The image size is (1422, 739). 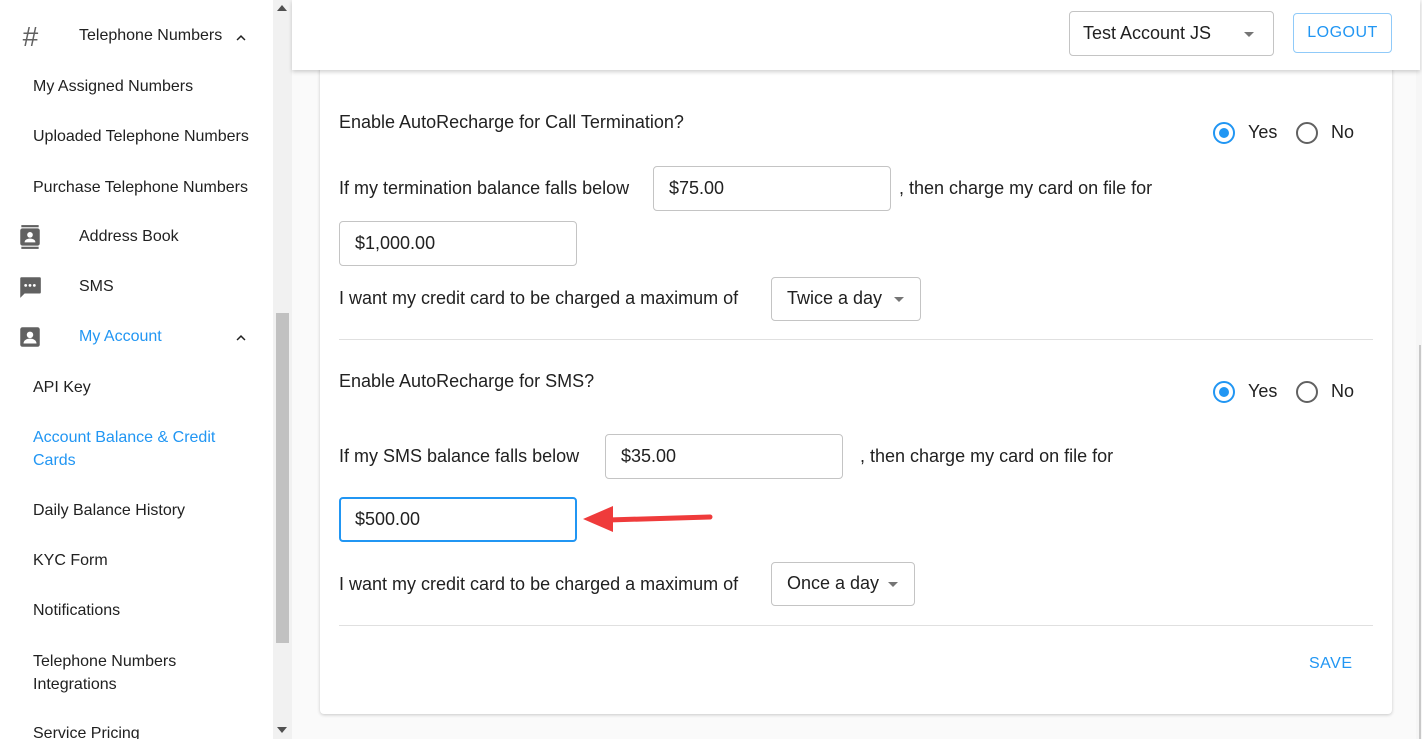 I want to click on sms-yes-radio, so click(x=1224, y=392).